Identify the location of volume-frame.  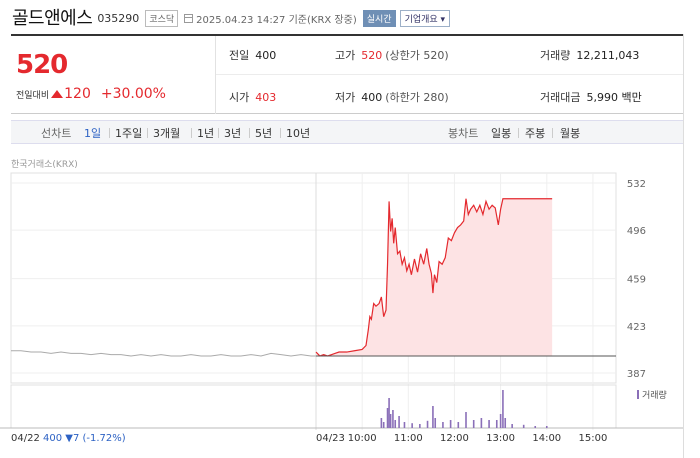
(313, 406).